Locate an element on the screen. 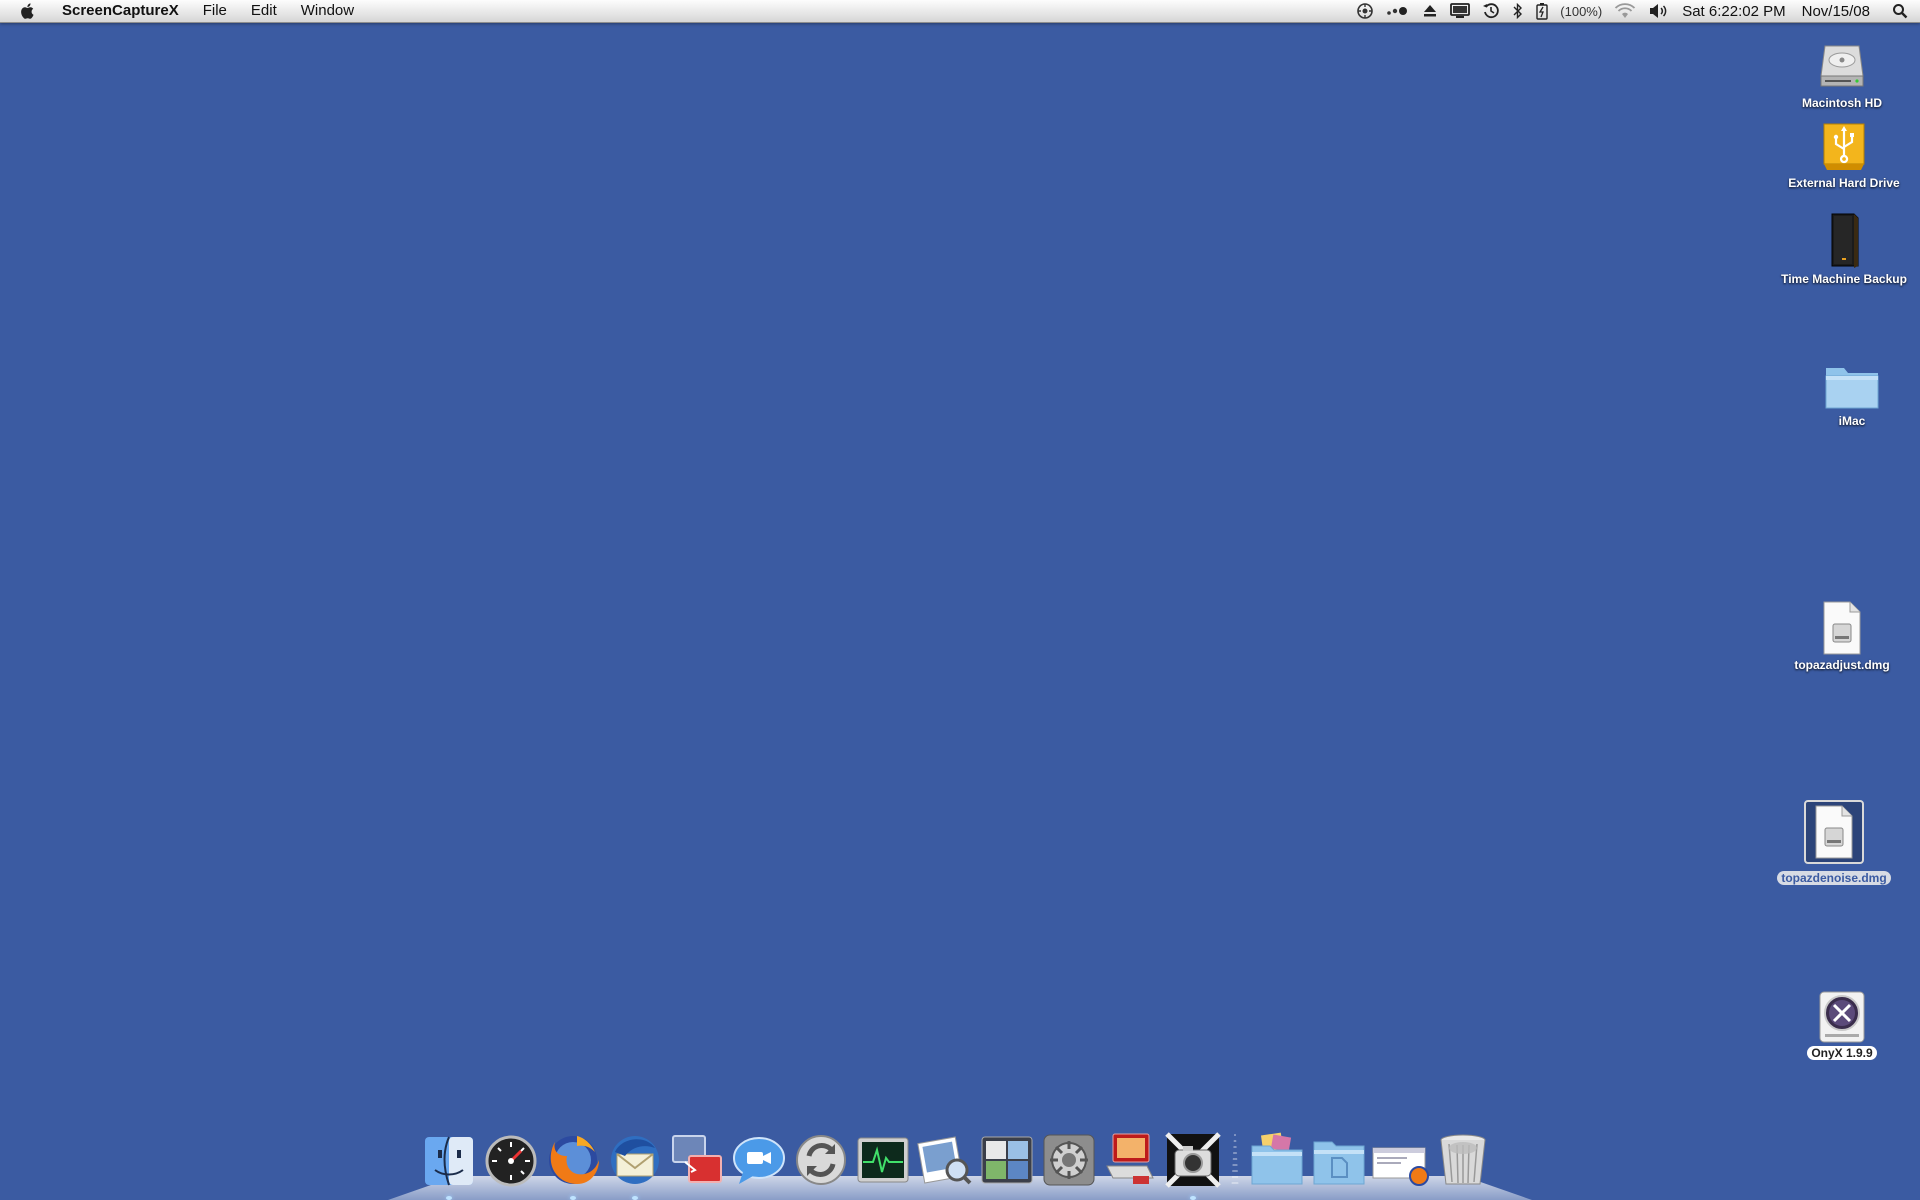  sync-icon is located at coordinates (821, 1160).